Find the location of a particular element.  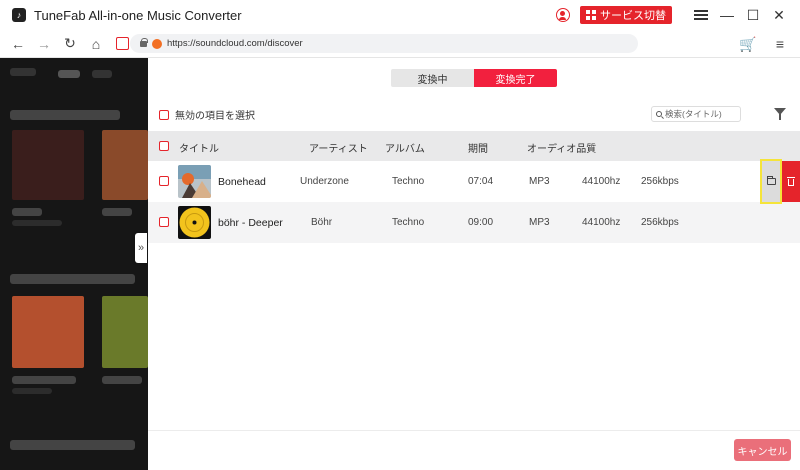

close-icon: ✕ is located at coordinates (779, 15).